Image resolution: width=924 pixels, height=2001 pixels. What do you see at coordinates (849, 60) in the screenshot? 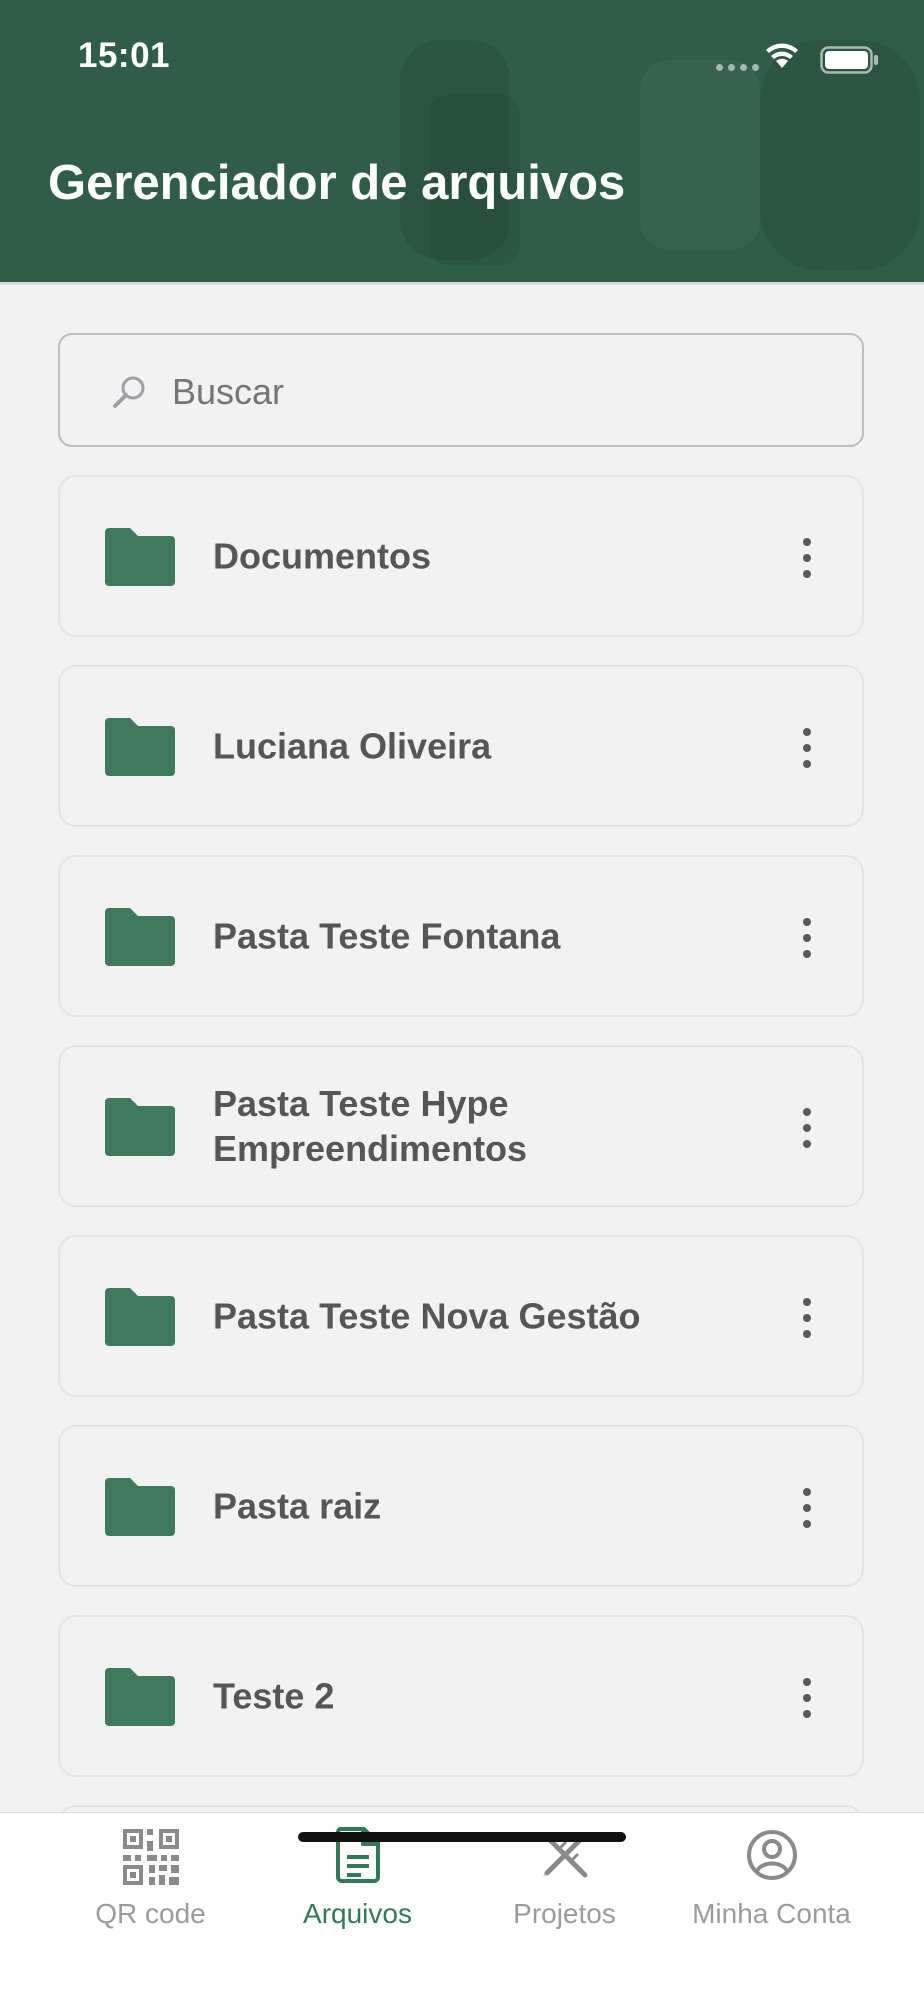
I see `battery-icon` at bounding box center [849, 60].